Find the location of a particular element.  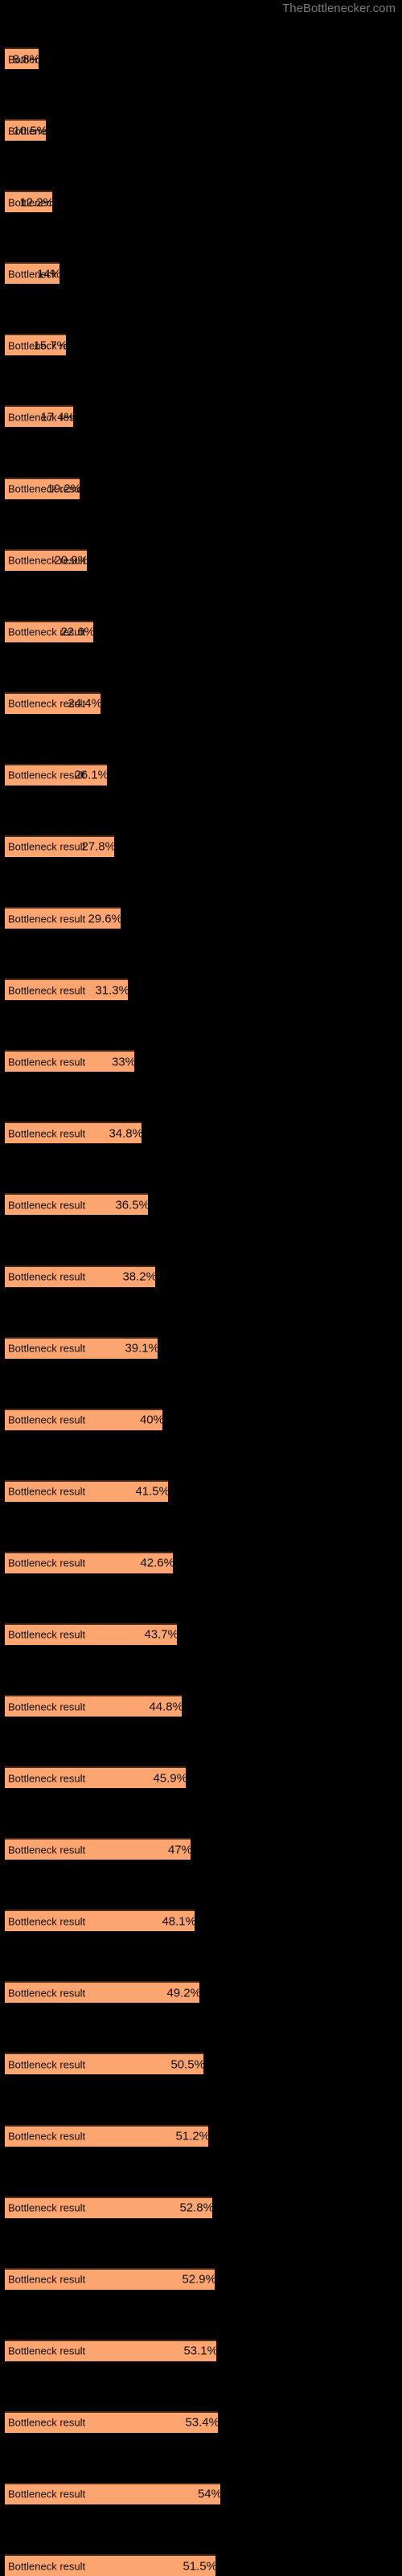

bar: Bottleneck result 34.8% is located at coordinates (73, 1133).